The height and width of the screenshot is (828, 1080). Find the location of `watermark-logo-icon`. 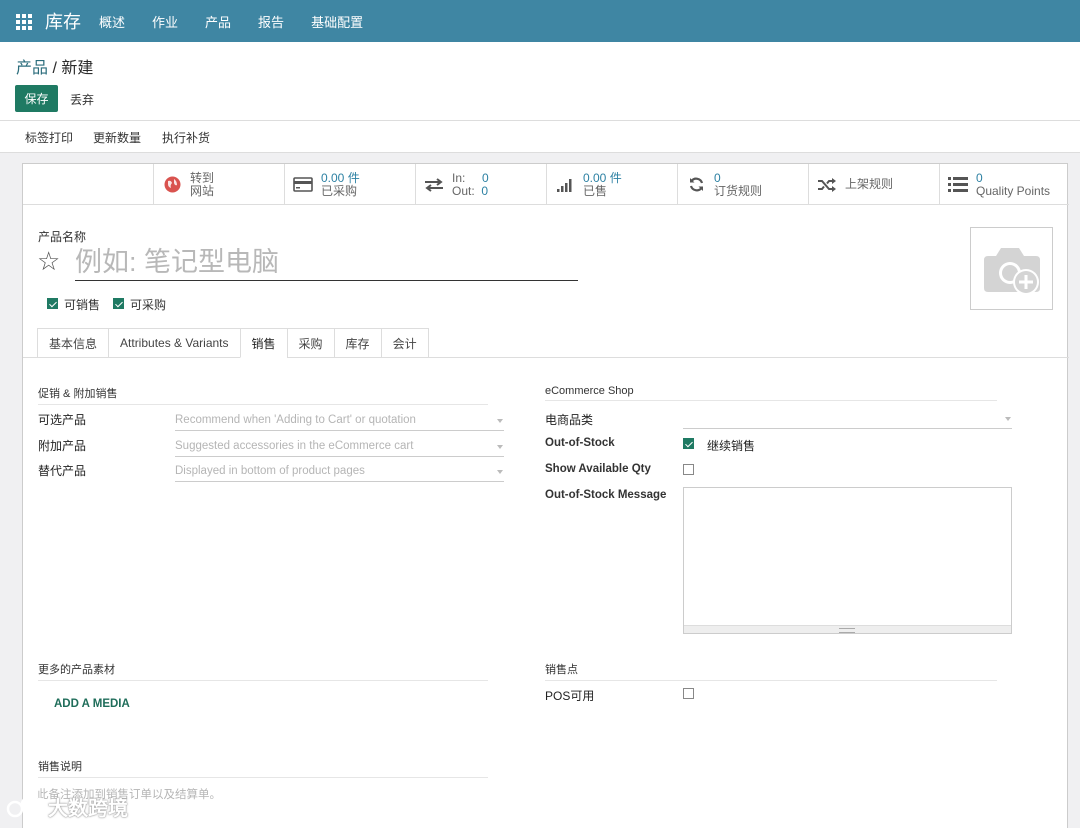

watermark-logo-icon is located at coordinates (26, 806).